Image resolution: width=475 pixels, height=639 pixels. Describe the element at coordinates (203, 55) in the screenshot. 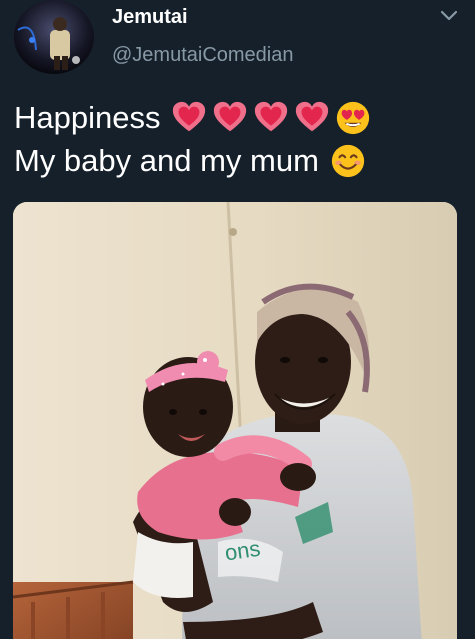

I see `user-handle: @JemutaiComedian` at that location.